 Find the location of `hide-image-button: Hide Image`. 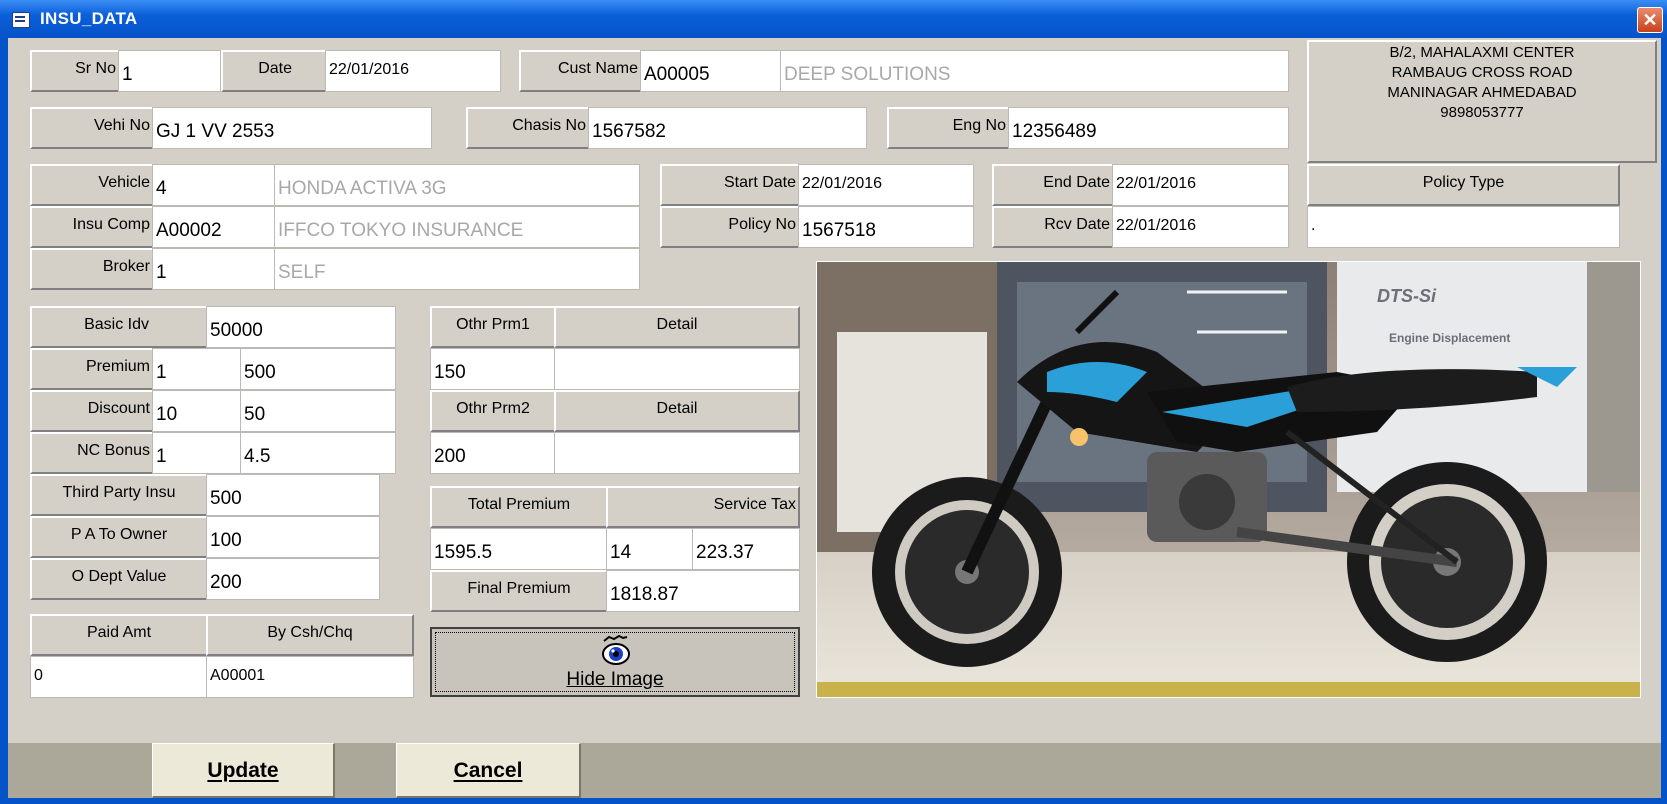

hide-image-button: Hide Image is located at coordinates (615, 662).